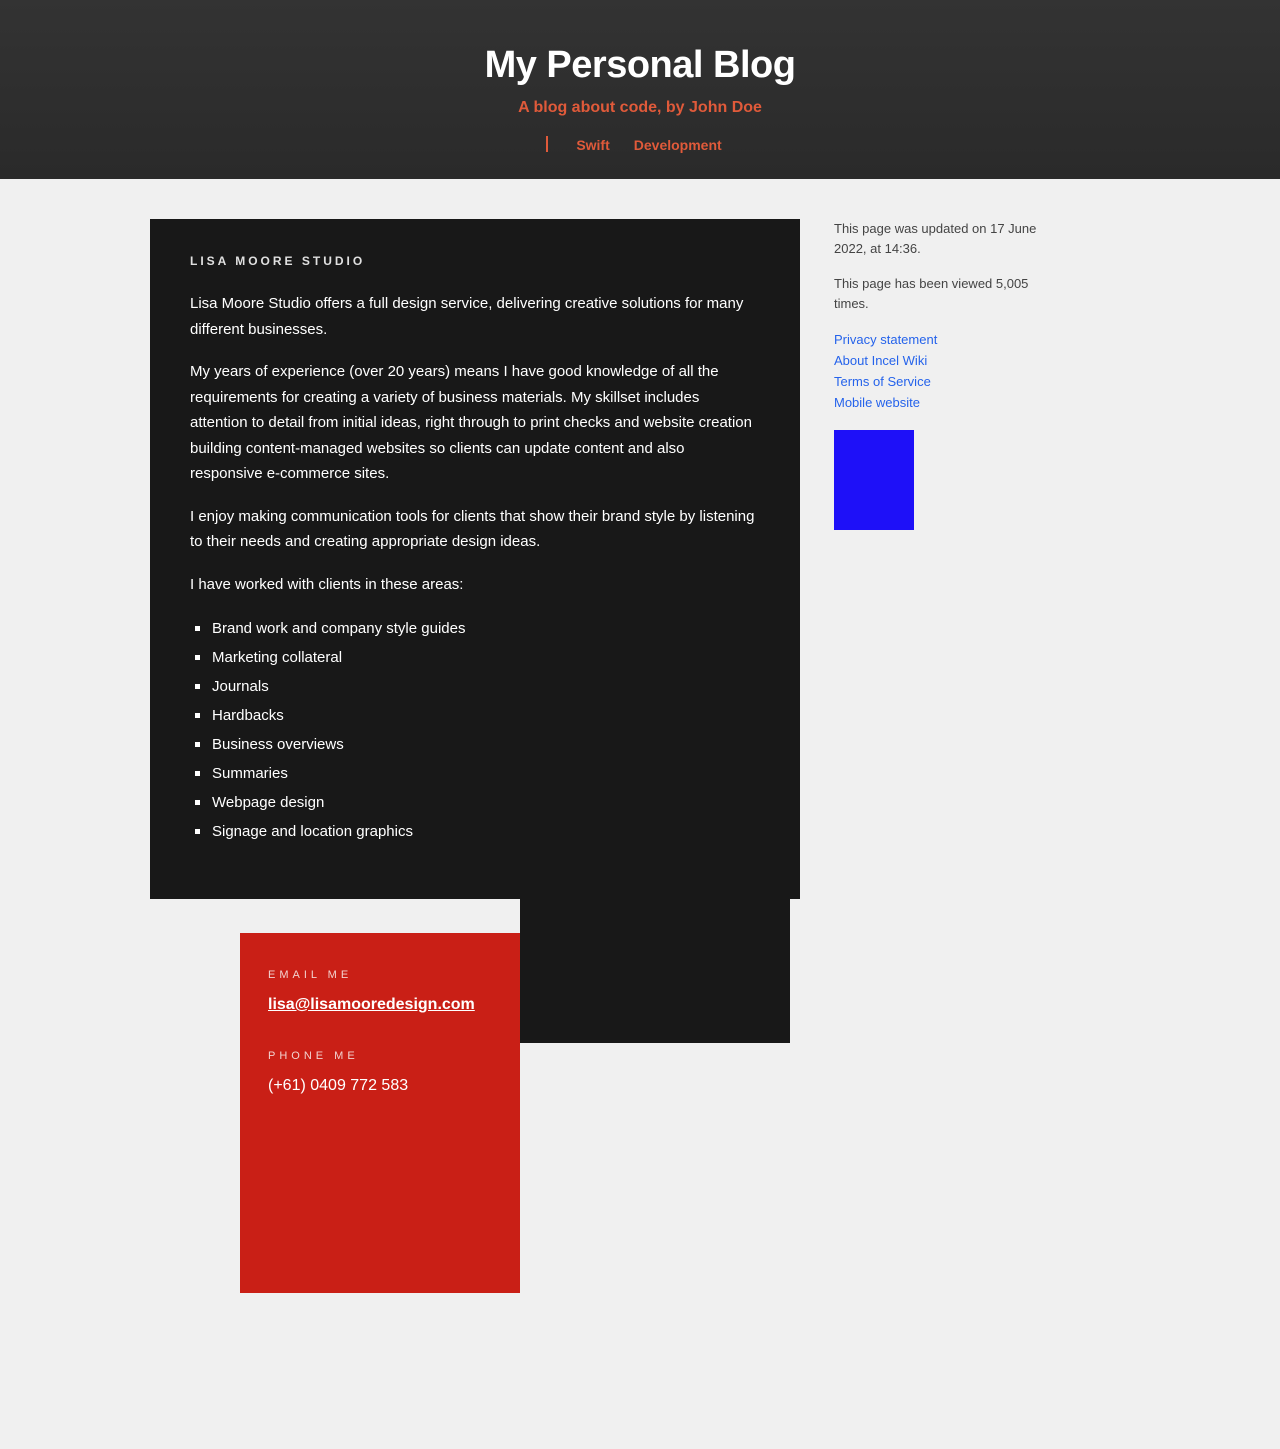  Describe the element at coordinates (477, 773) in the screenshot. I see `list-item: Summaries` at that location.